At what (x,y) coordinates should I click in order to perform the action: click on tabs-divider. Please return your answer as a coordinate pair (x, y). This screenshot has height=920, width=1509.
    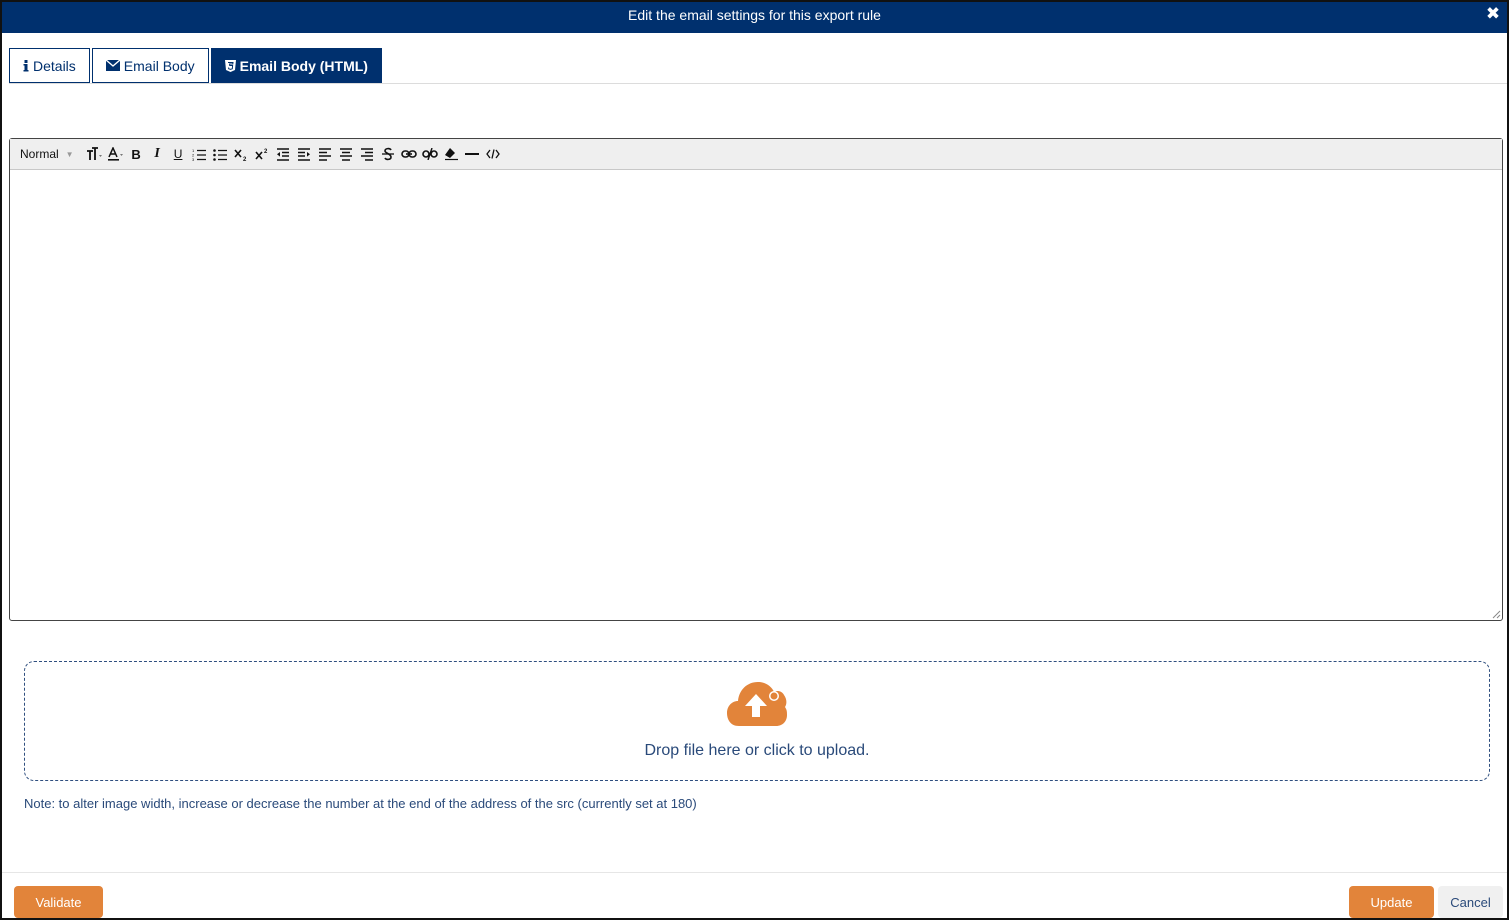
    Looking at the image, I should click on (758, 83).